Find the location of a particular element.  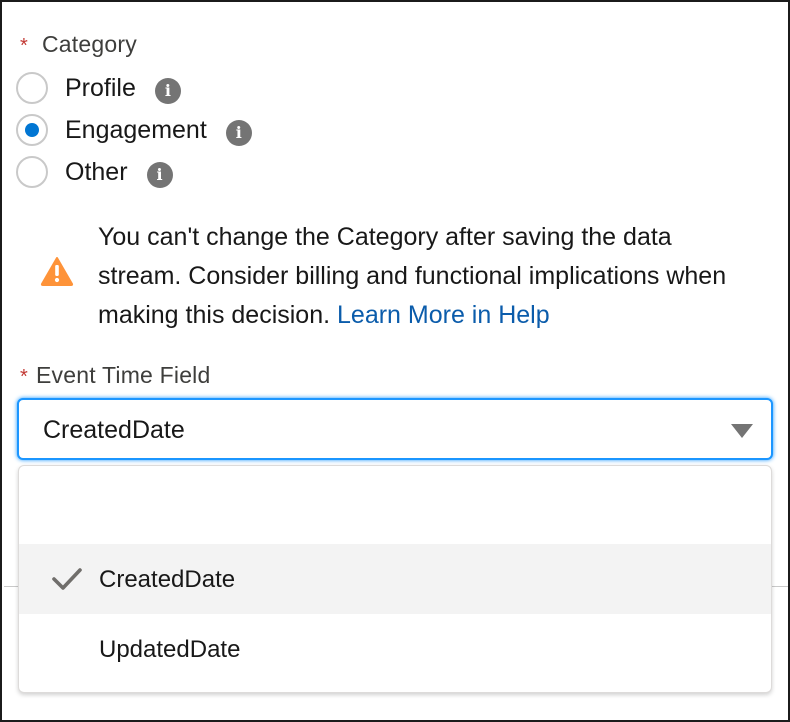

warning-icon is located at coordinates (57, 273).